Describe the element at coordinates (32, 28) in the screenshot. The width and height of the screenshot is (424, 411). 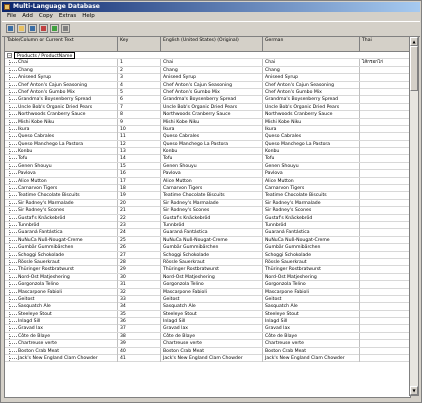
I see `toolbar-button-save` at that location.